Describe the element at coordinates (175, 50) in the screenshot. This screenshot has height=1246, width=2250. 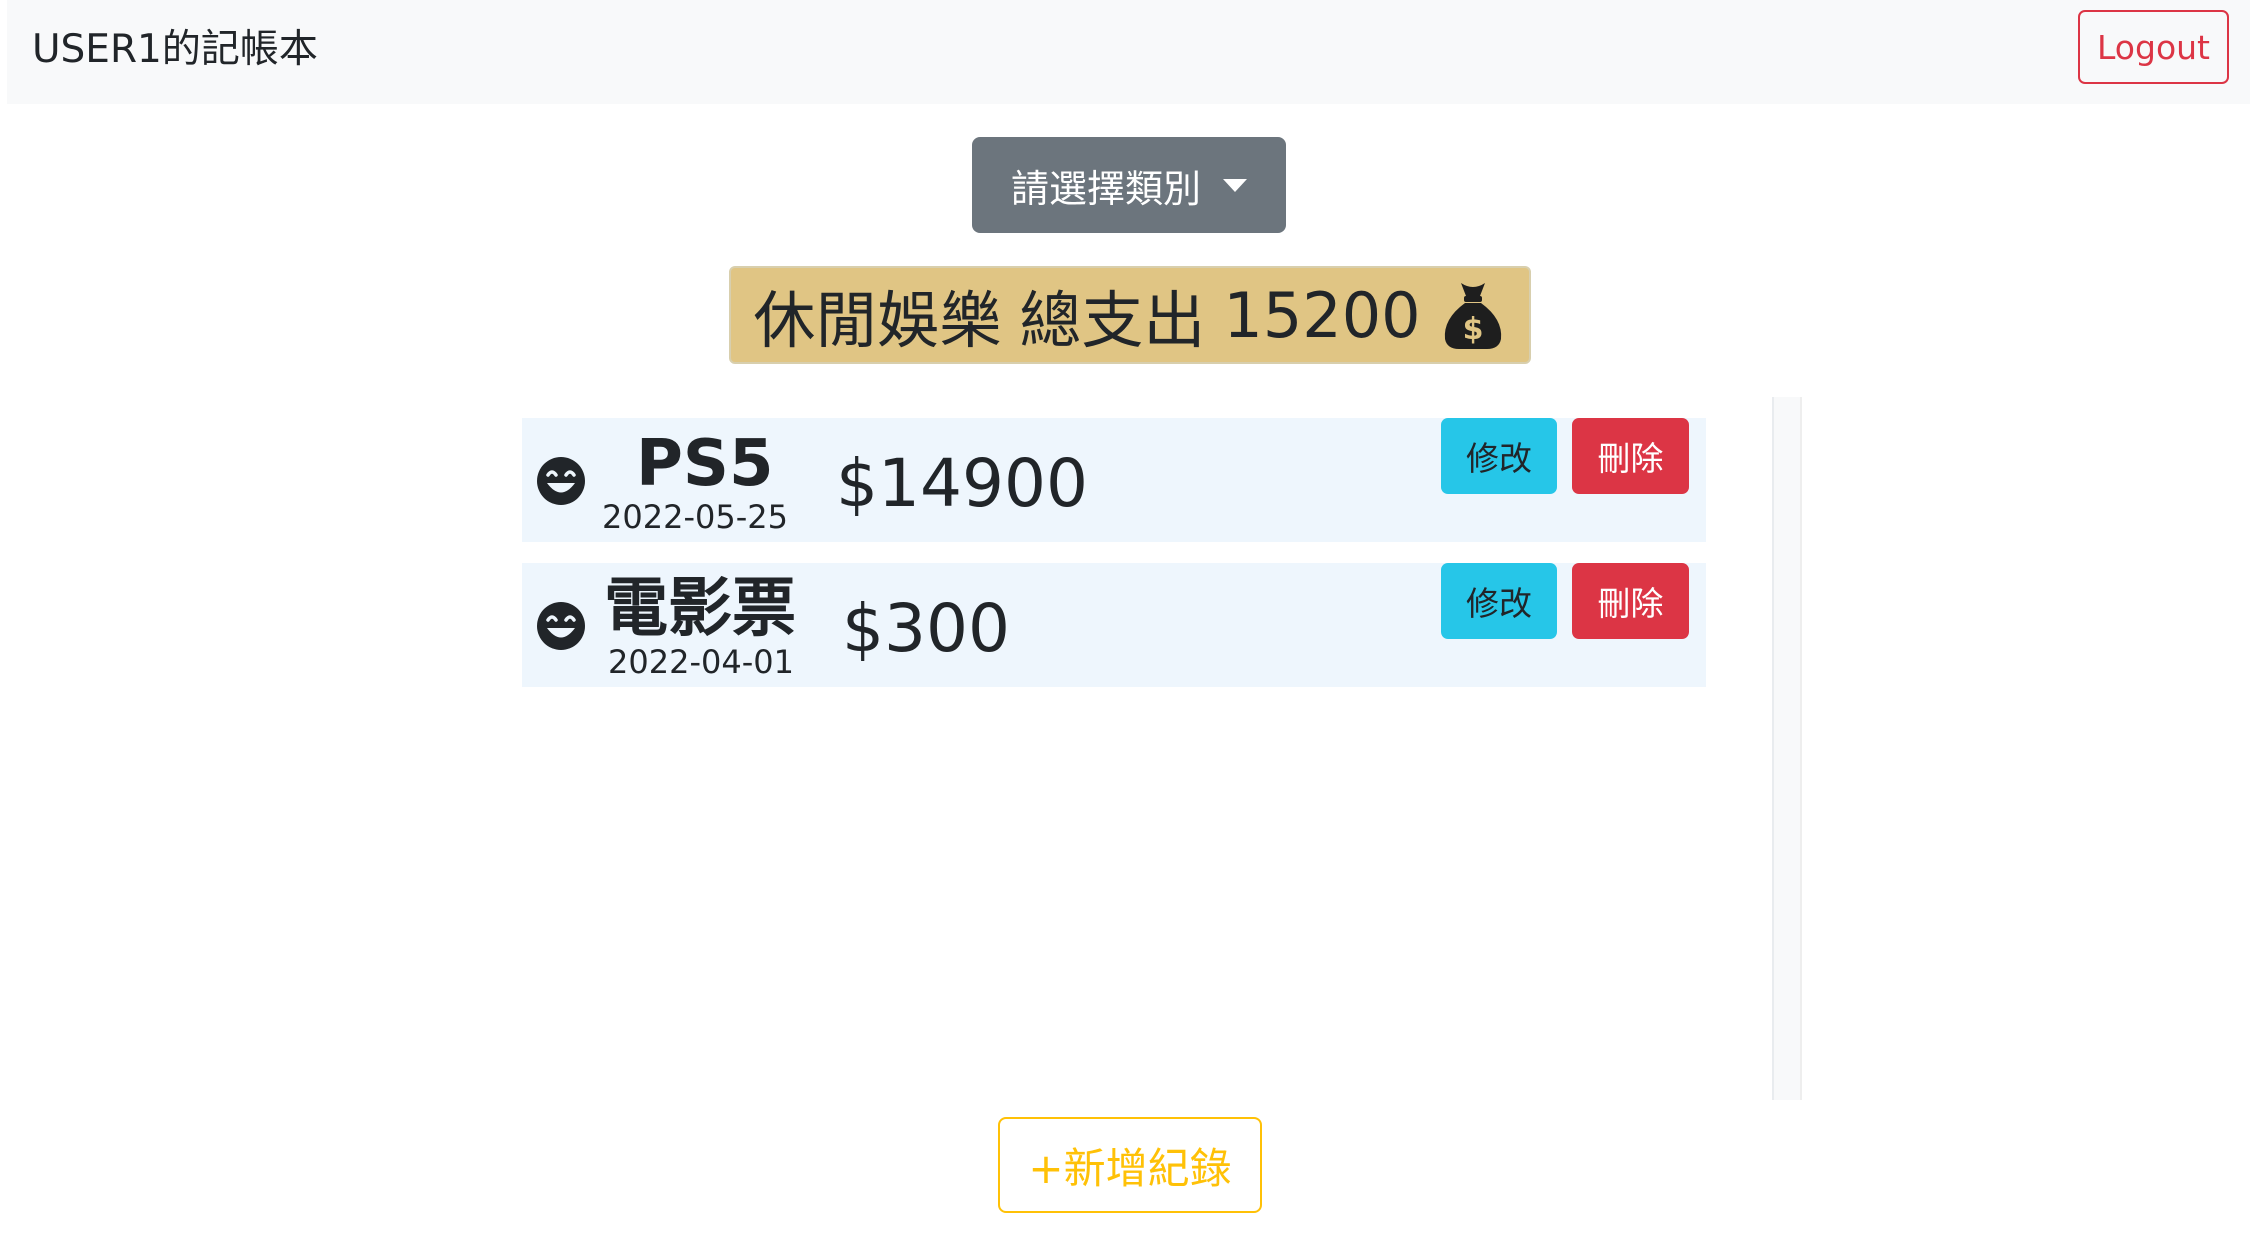
I see `app-brand-title: USER1的記帳本` at that location.